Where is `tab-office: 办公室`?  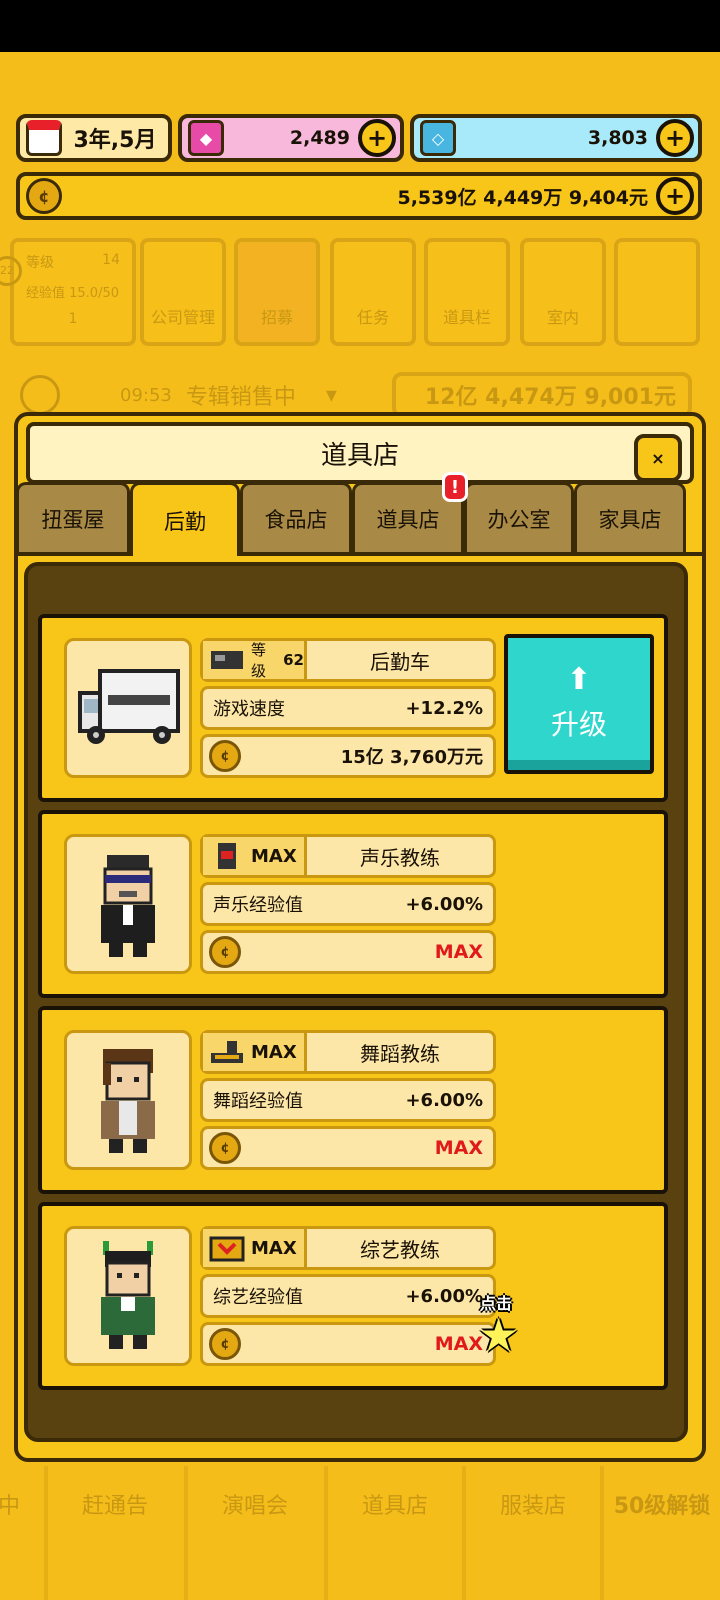 tab-office: 办公室 is located at coordinates (519, 517).